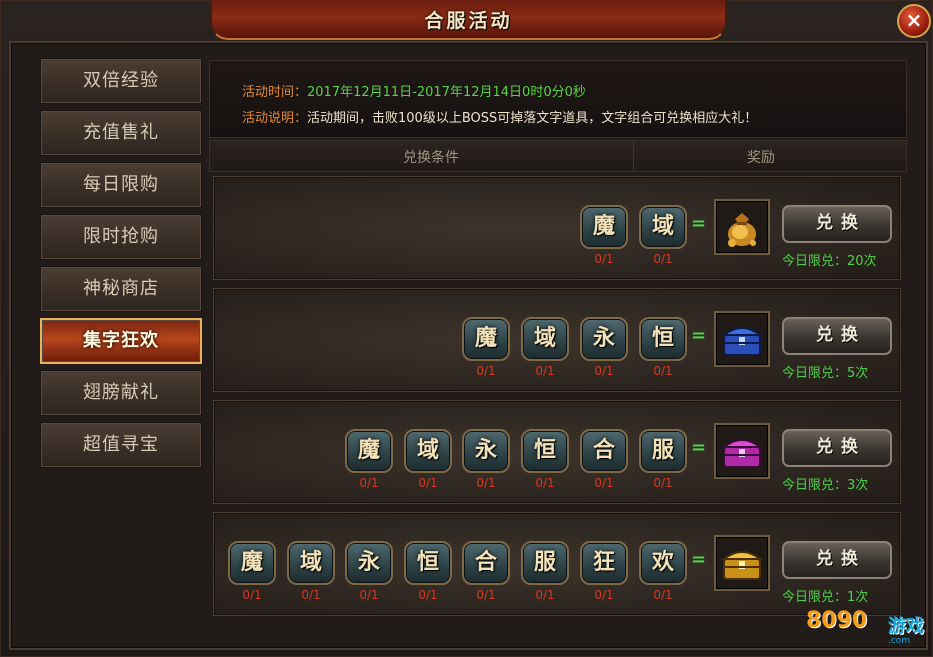 The image size is (933, 657). What do you see at coordinates (121, 133) in the screenshot?
I see `sidebar-item-recharge-gift: 充值售礼` at bounding box center [121, 133].